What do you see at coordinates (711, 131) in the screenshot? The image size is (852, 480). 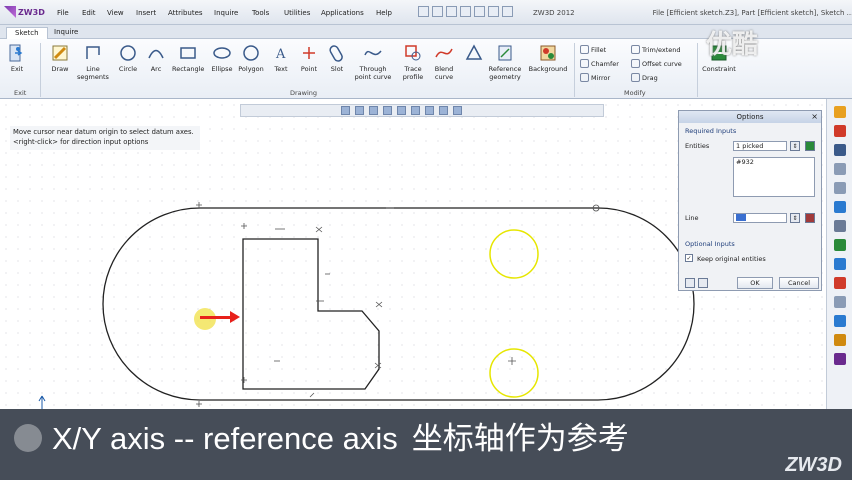 I see `required-inputs-label: Required Inputs` at bounding box center [711, 131].